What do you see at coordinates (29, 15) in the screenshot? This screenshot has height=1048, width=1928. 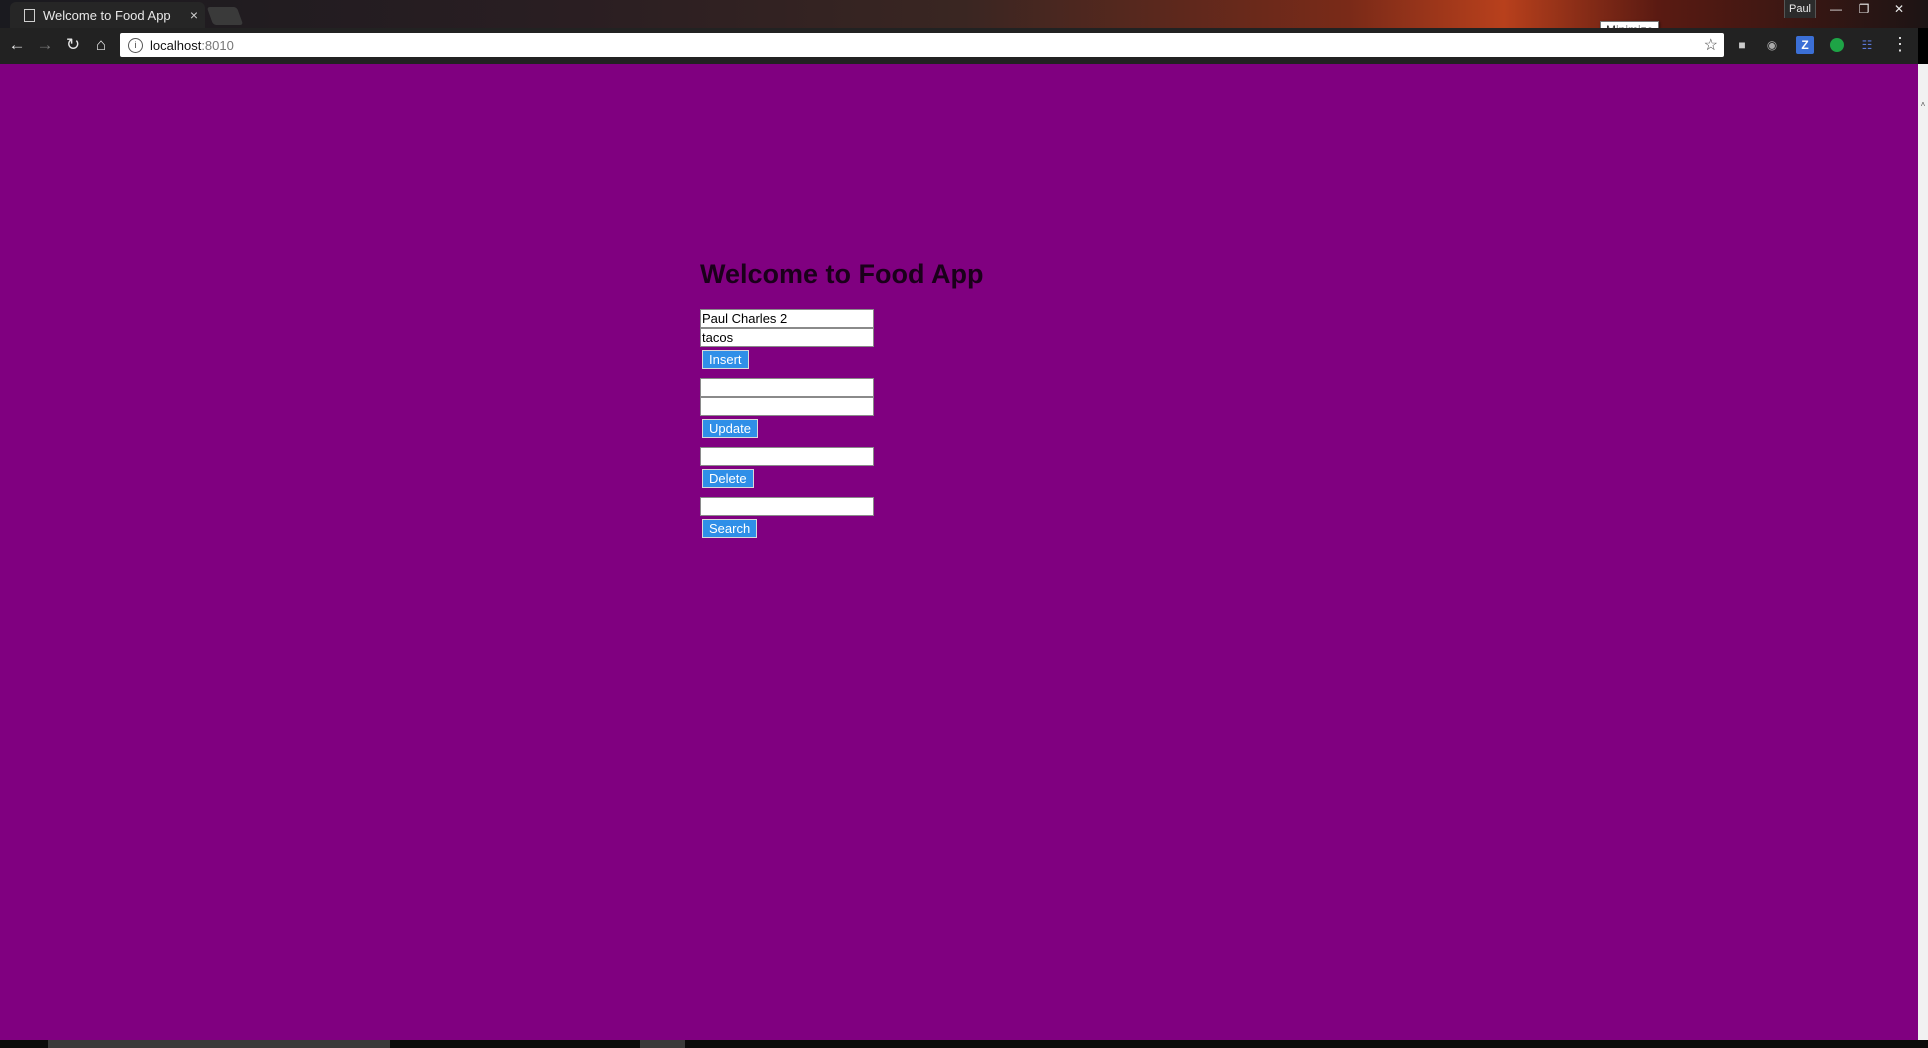 I see `page-icon` at bounding box center [29, 15].